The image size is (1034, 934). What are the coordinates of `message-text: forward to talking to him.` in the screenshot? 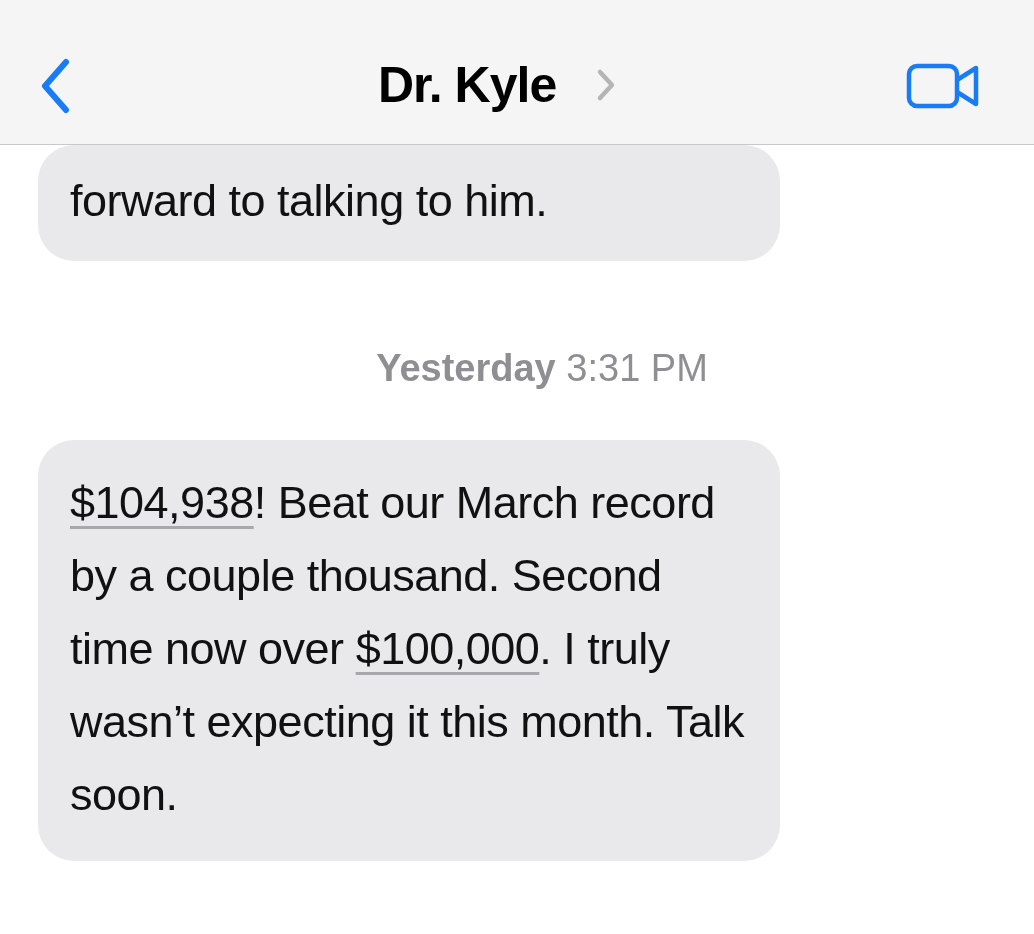 It's located at (309, 201).